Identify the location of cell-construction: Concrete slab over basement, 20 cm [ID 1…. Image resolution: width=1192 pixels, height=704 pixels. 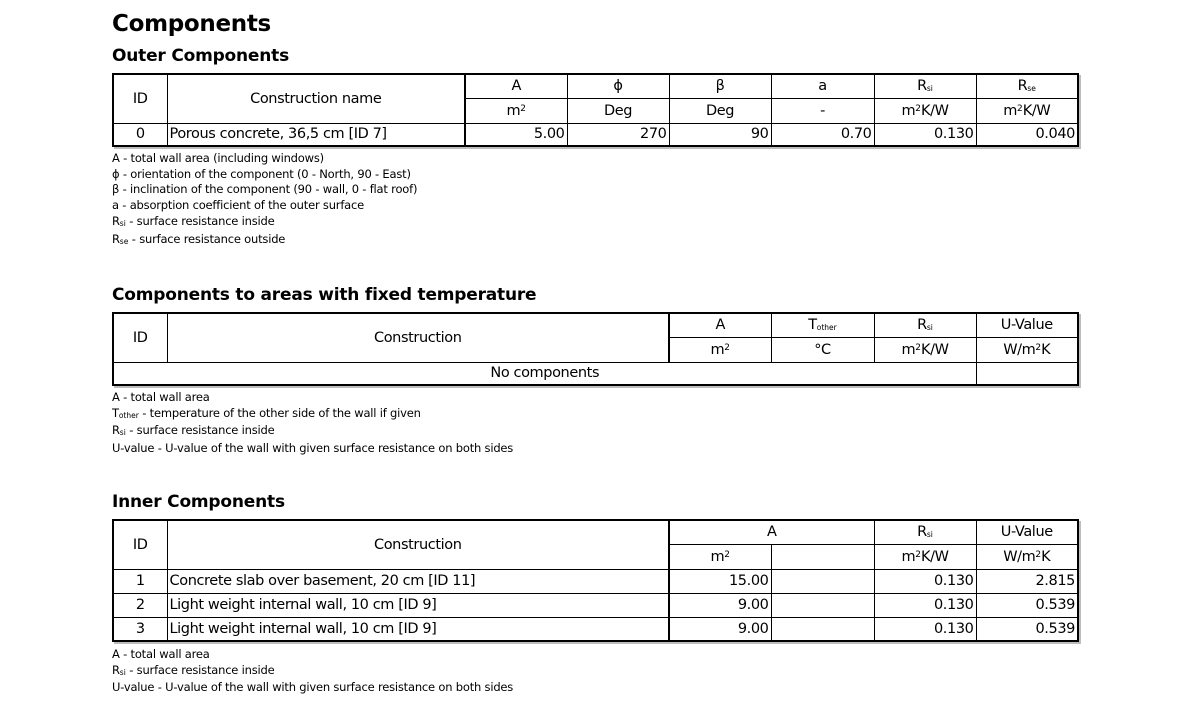
(418, 581).